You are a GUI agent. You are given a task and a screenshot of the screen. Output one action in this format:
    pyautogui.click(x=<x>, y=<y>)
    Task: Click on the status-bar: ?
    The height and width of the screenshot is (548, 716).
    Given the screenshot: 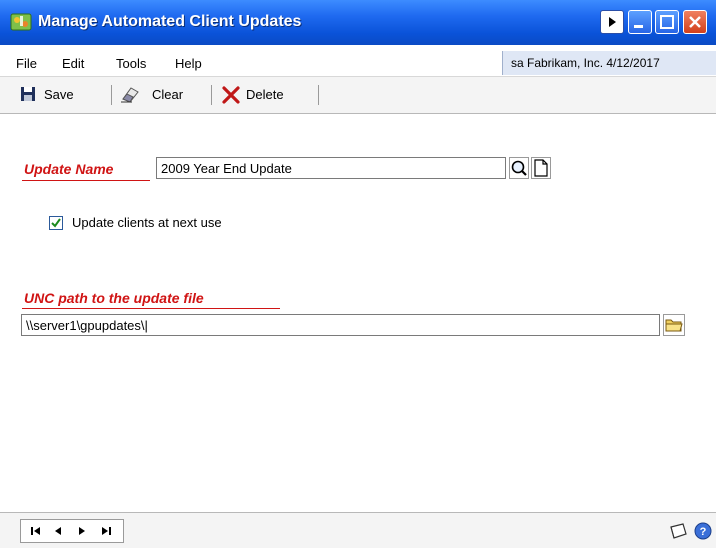 What is the action you would take?
    pyautogui.click(x=358, y=530)
    